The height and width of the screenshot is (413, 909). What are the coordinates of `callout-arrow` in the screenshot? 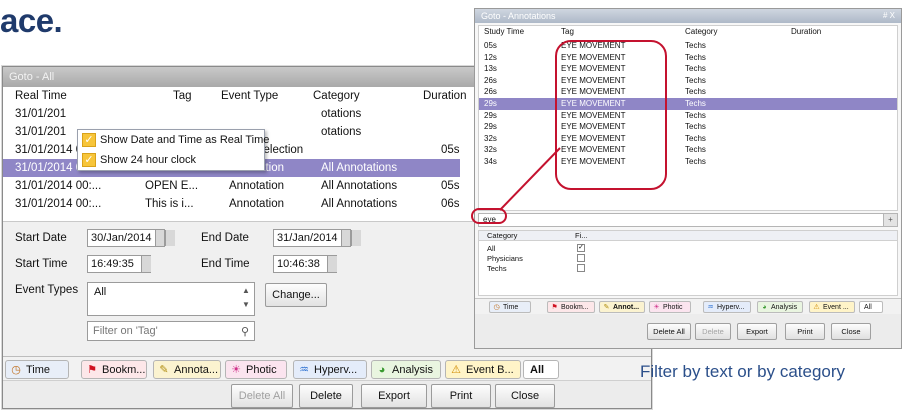 It's located at (530, 179).